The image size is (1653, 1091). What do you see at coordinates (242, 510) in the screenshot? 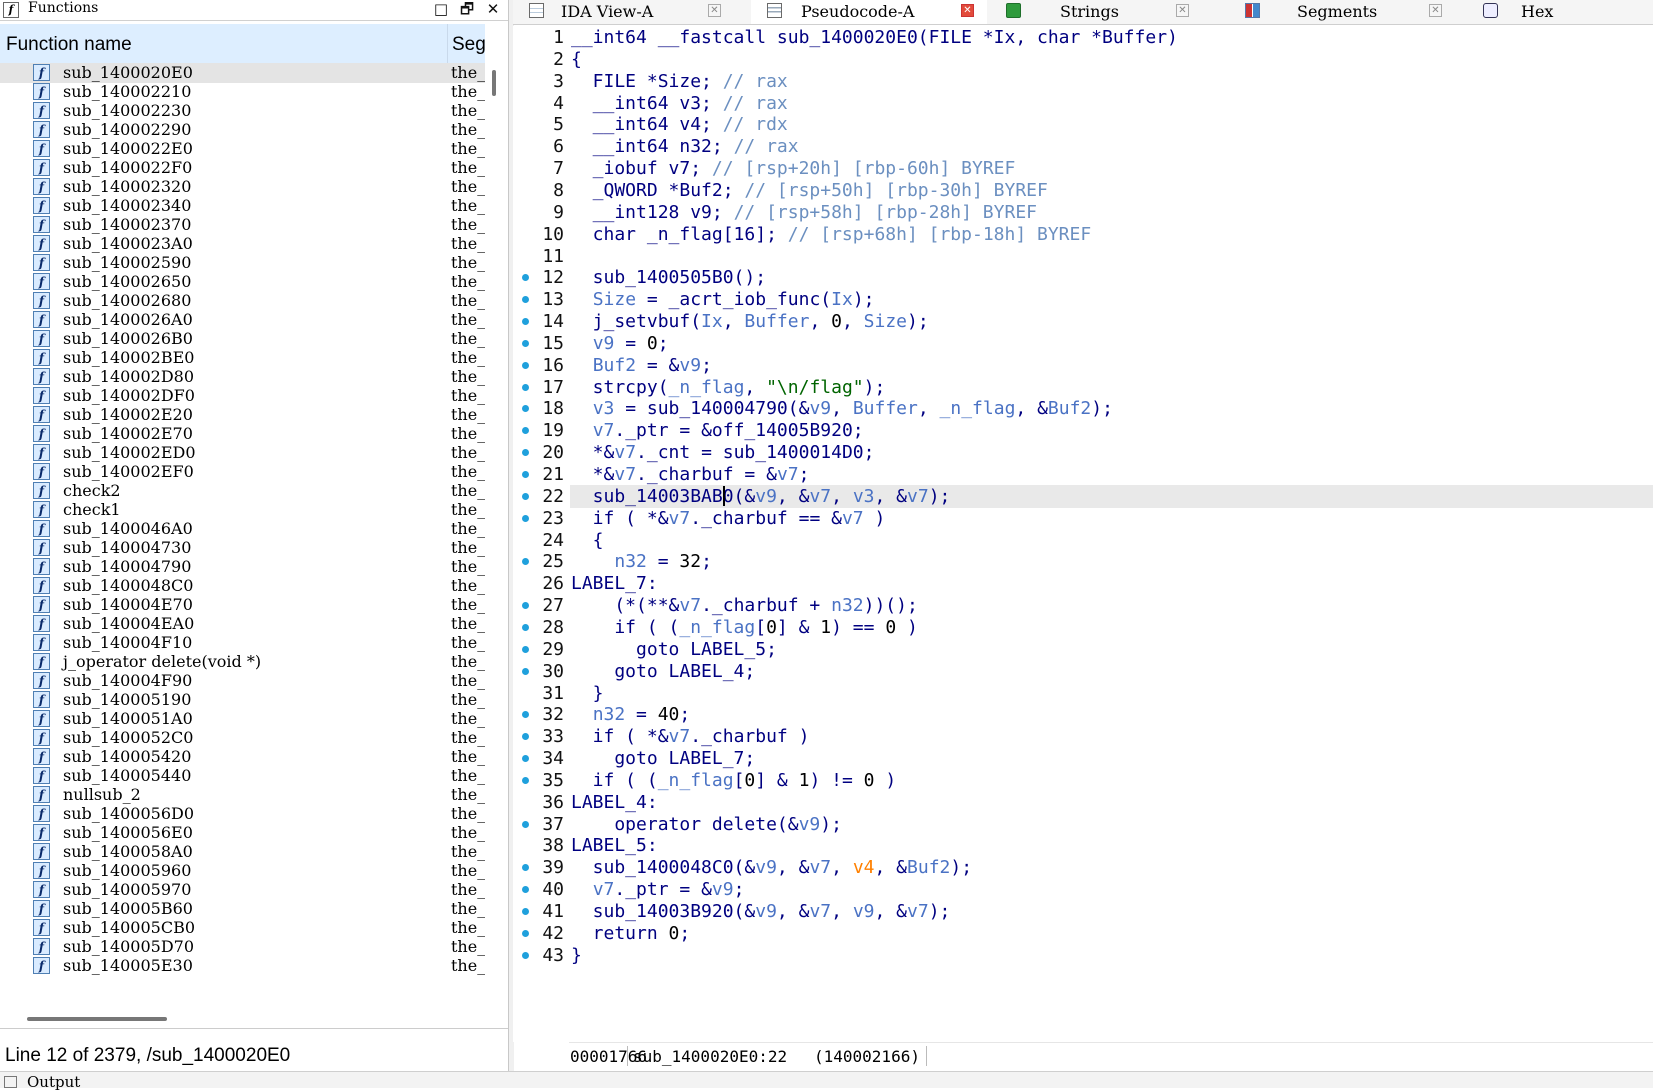
I see `function-row: f check1 the_` at bounding box center [242, 510].